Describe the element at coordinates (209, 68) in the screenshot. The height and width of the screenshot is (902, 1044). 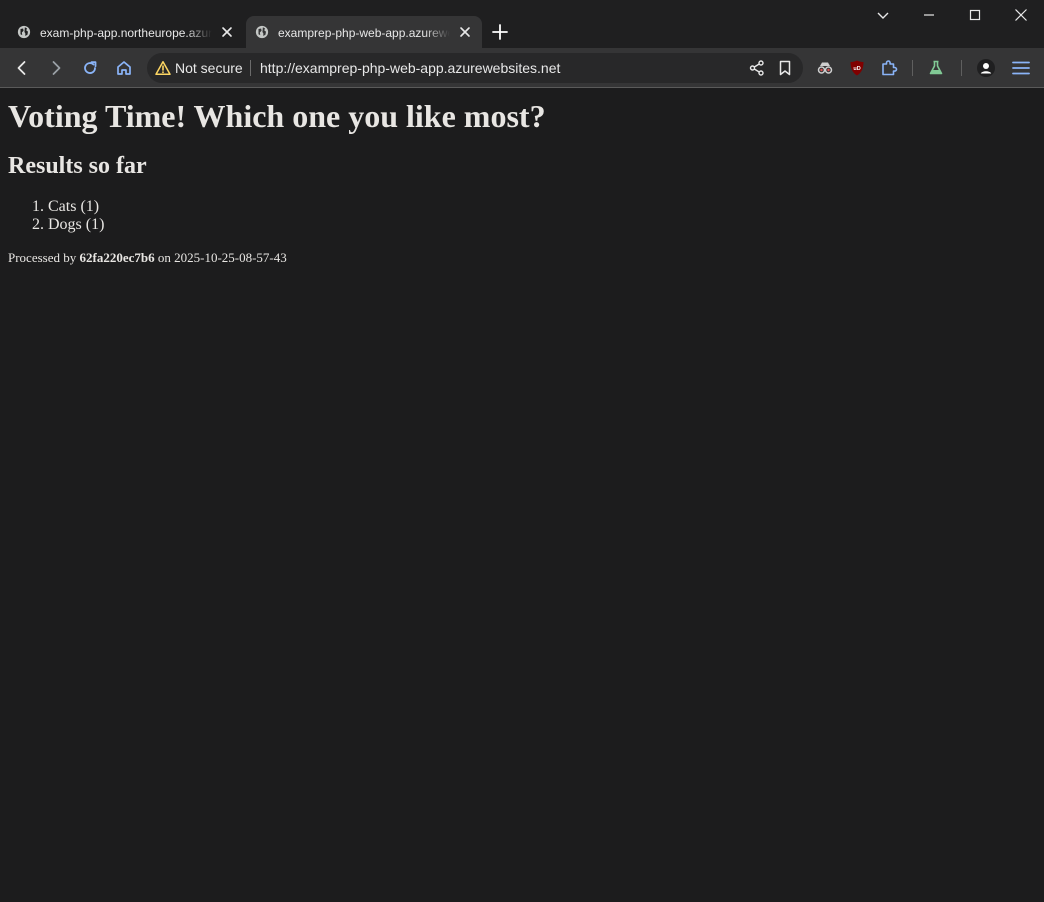
I see `not-secure-label: Not secure` at that location.